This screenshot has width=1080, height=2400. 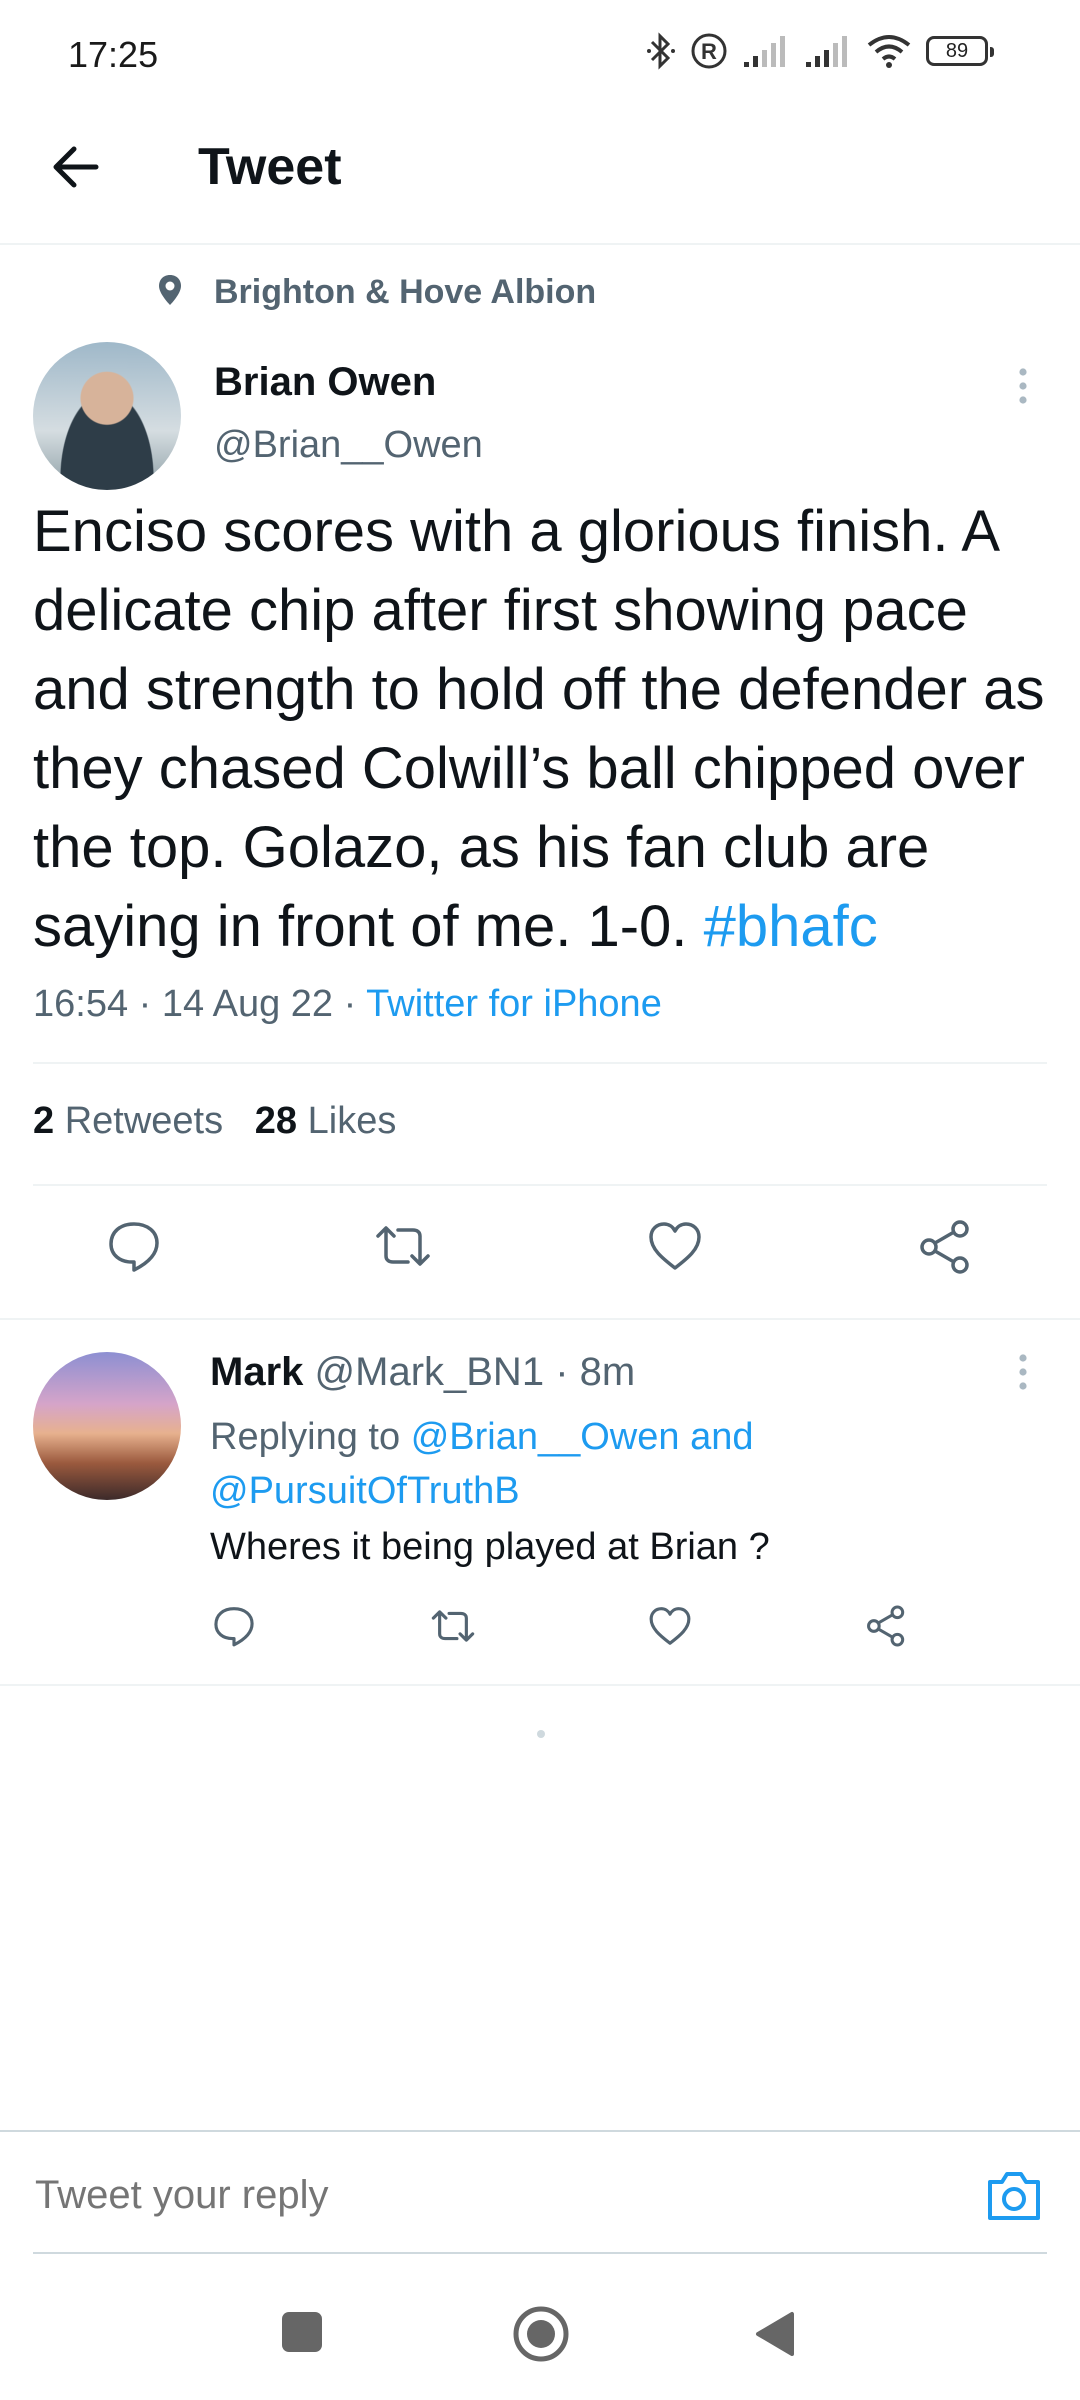 What do you see at coordinates (347, 1004) in the screenshot?
I see `tweet-meta: 16:54 · 14 Aug 22 · Twitter for iPhone` at bounding box center [347, 1004].